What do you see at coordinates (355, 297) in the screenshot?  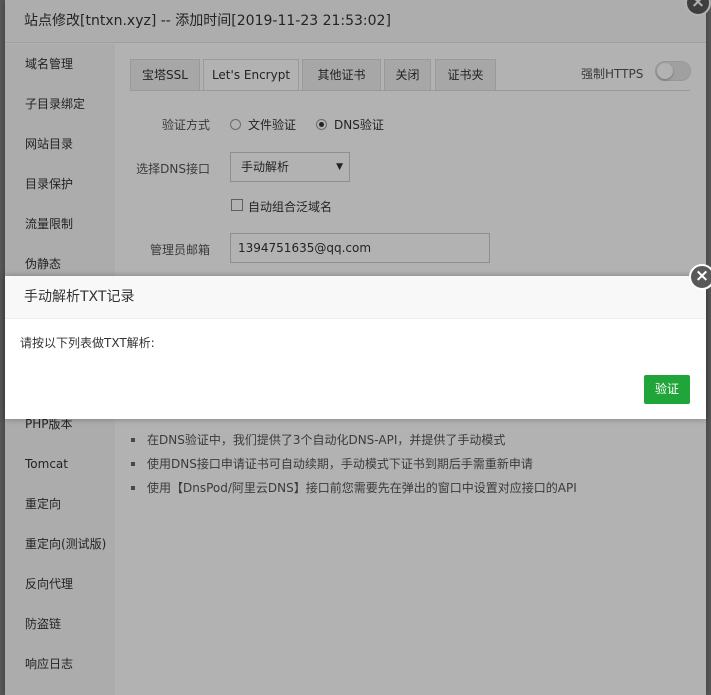 I see `dialog-title: 手动解析TXT记录` at bounding box center [355, 297].